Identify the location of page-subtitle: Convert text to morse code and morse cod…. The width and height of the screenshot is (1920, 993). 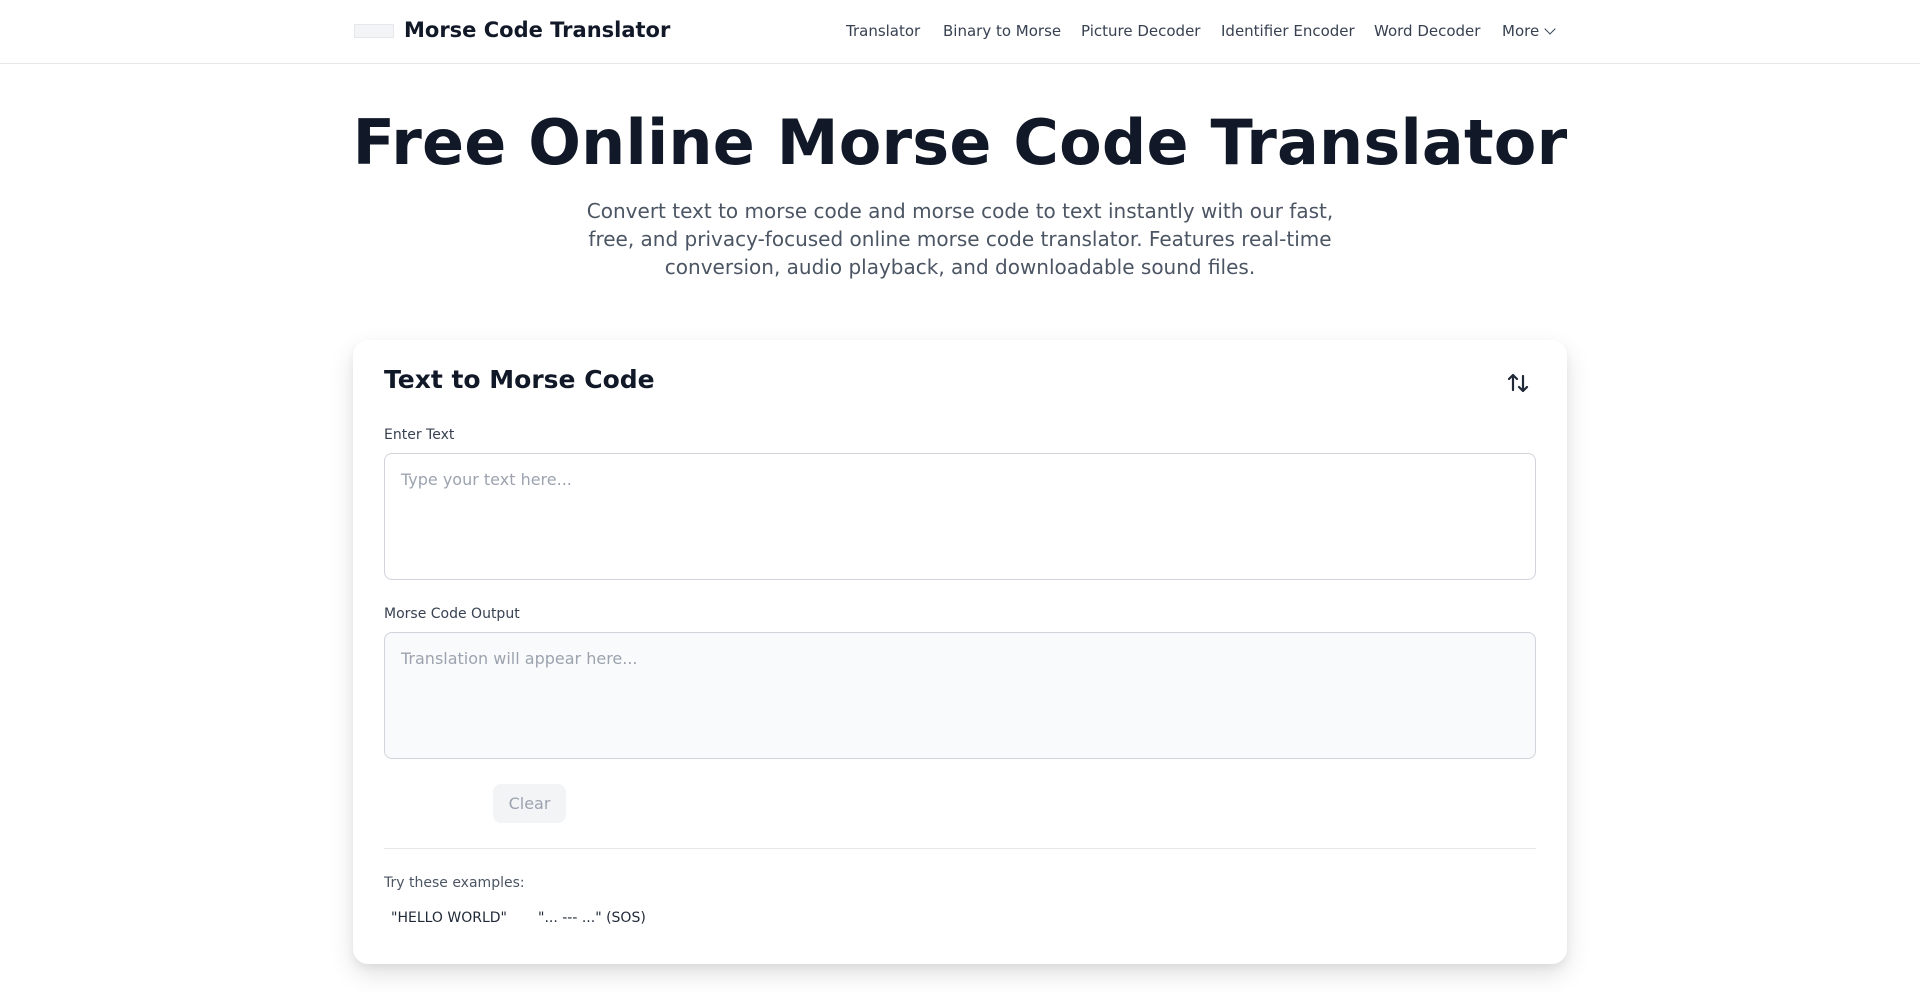
(960, 239).